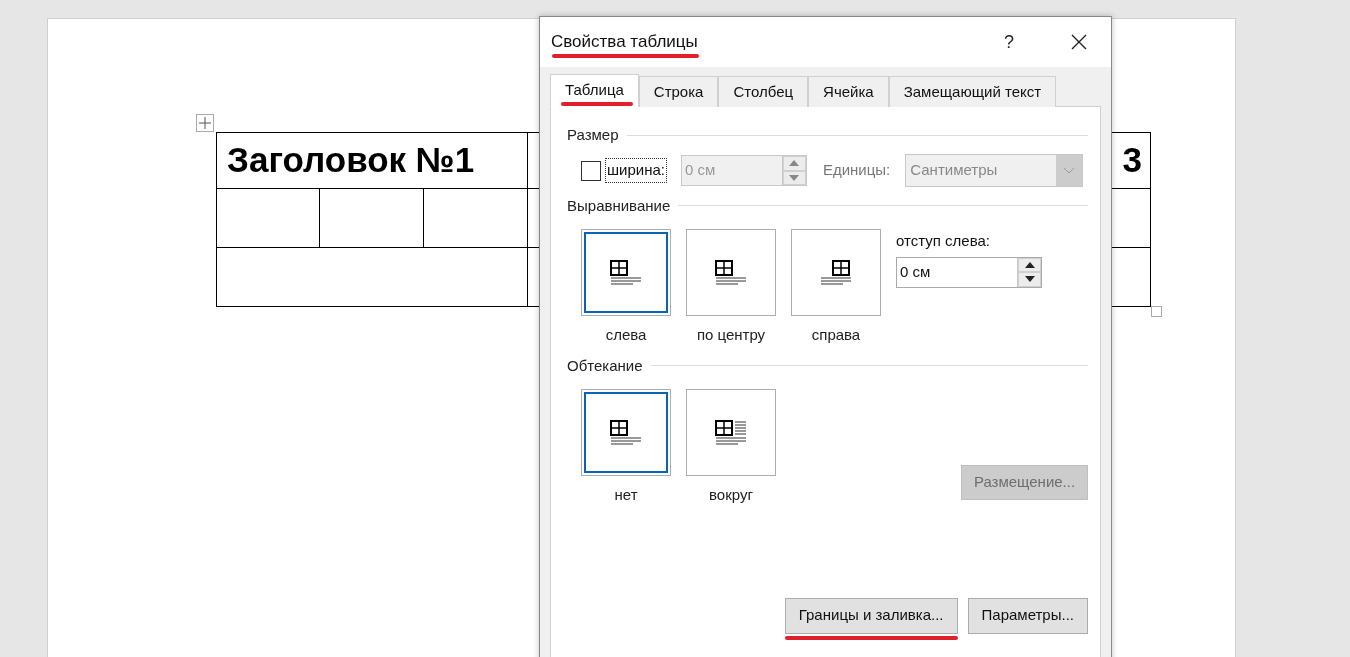  Describe the element at coordinates (969, 272) in the screenshot. I see `indent-field: 0 см` at that location.